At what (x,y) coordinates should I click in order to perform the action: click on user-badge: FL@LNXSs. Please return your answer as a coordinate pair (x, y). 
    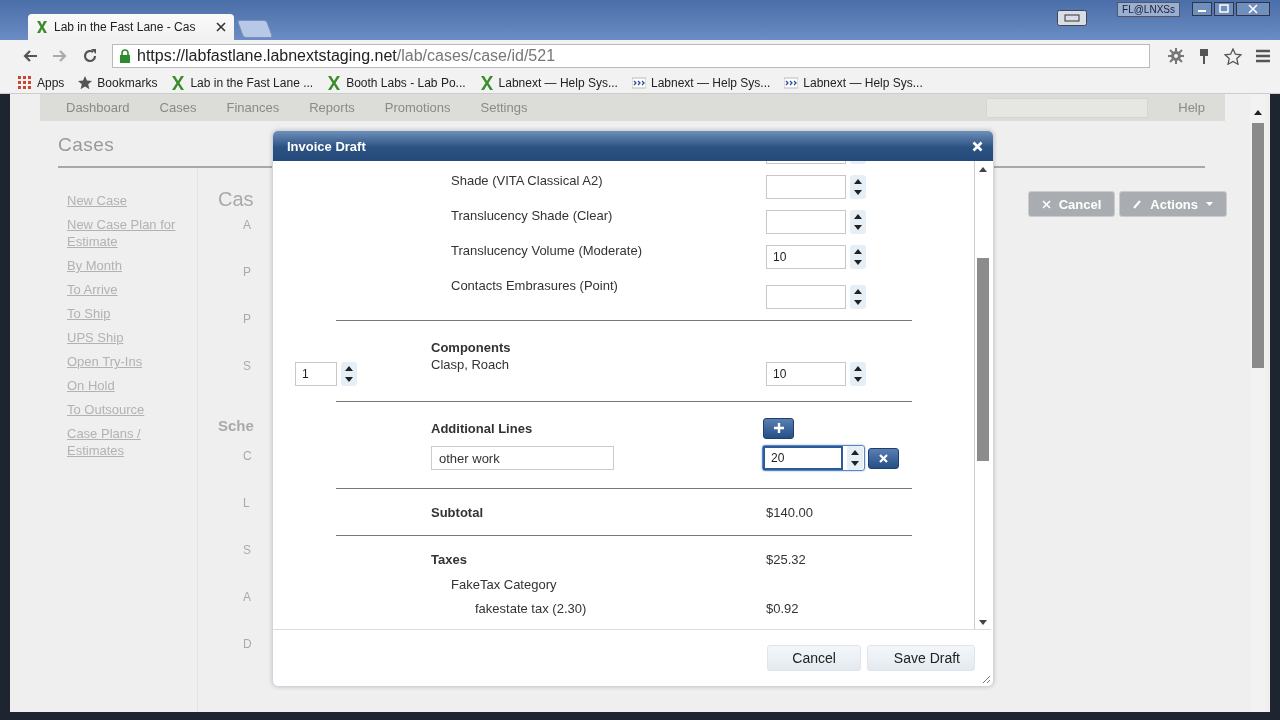
    Looking at the image, I should click on (1148, 9).